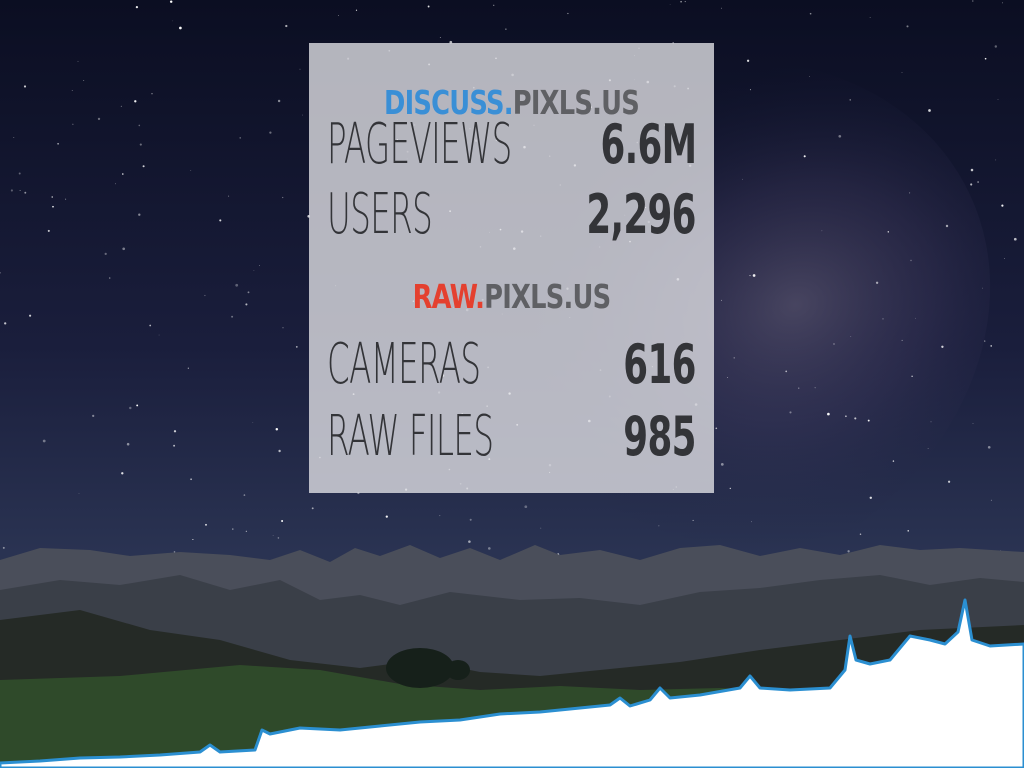 Image resolution: width=1024 pixels, height=768 pixels. Describe the element at coordinates (641, 214) in the screenshot. I see `stat-value: 2,296` at that location.